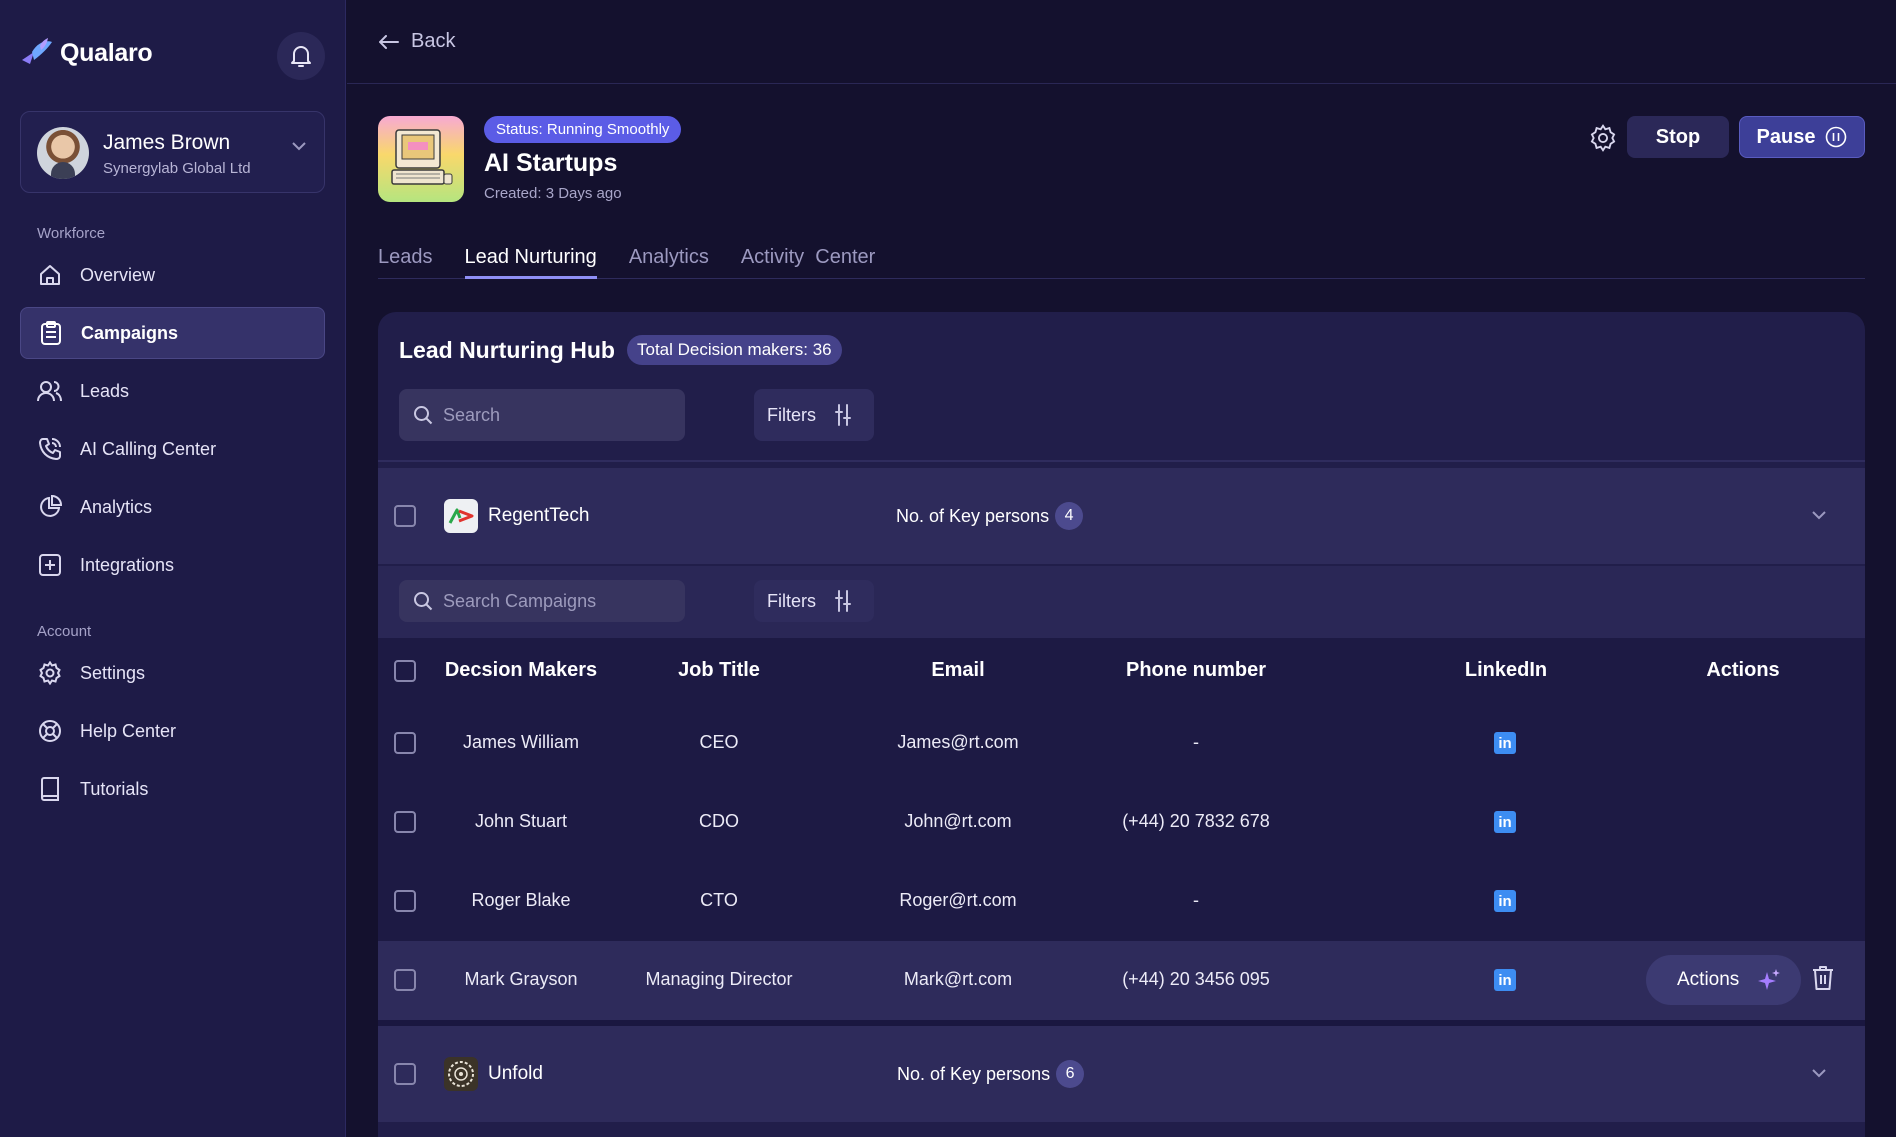 This screenshot has height=1137, width=1896. I want to click on back-label: Back, so click(433, 41).